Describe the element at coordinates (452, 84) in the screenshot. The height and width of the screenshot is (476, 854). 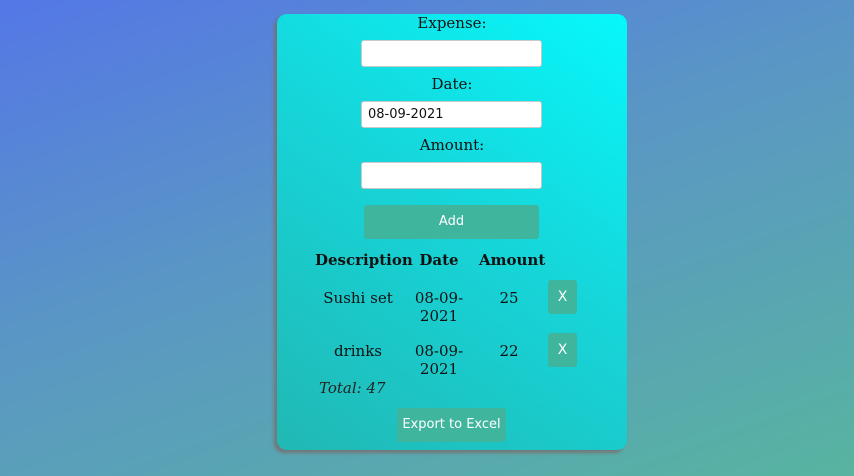
I see `date-label: Date:` at that location.